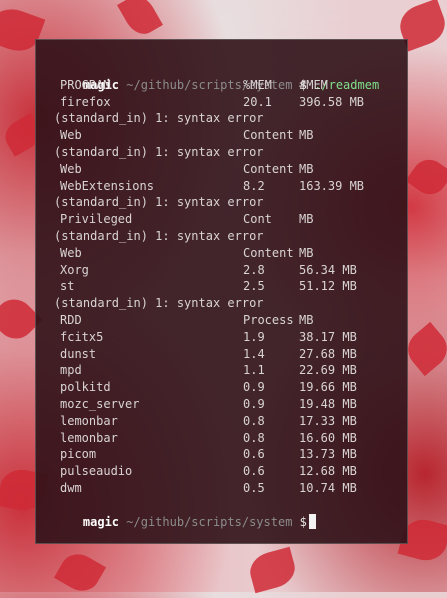 Image resolution: width=447 pixels, height=598 pixels. I want to click on prompt-user: magic, so click(101, 521).